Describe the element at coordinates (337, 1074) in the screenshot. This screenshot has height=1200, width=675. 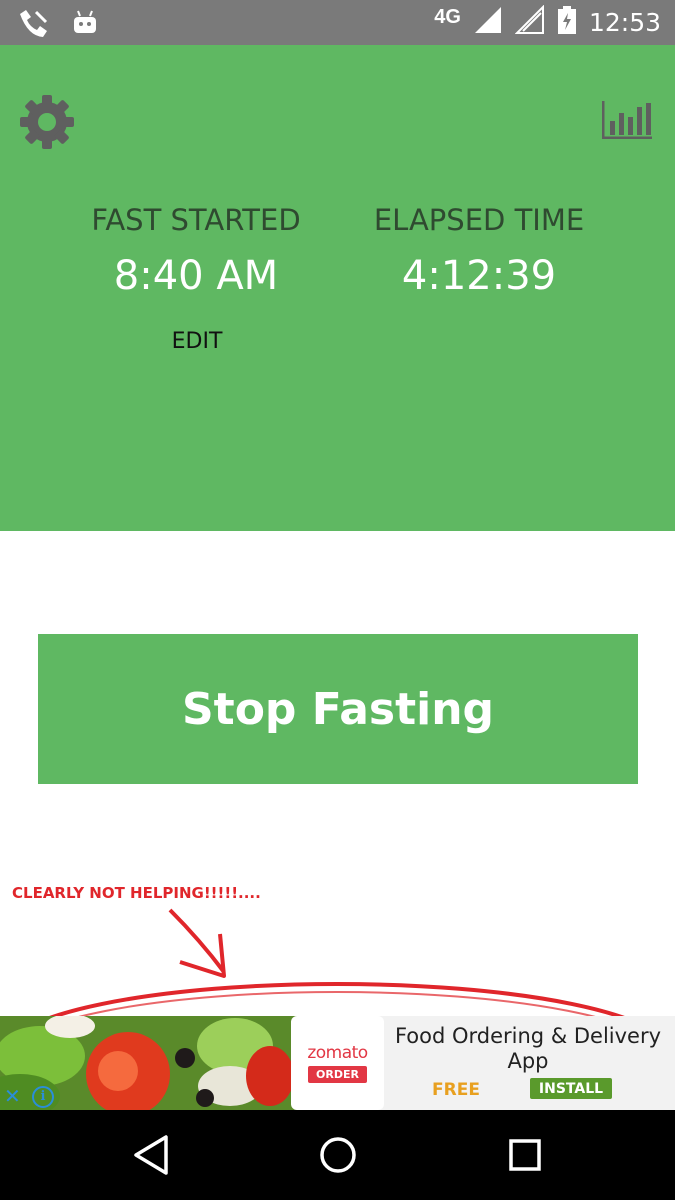
I see `ad-brand-tag: ORDER` at that location.